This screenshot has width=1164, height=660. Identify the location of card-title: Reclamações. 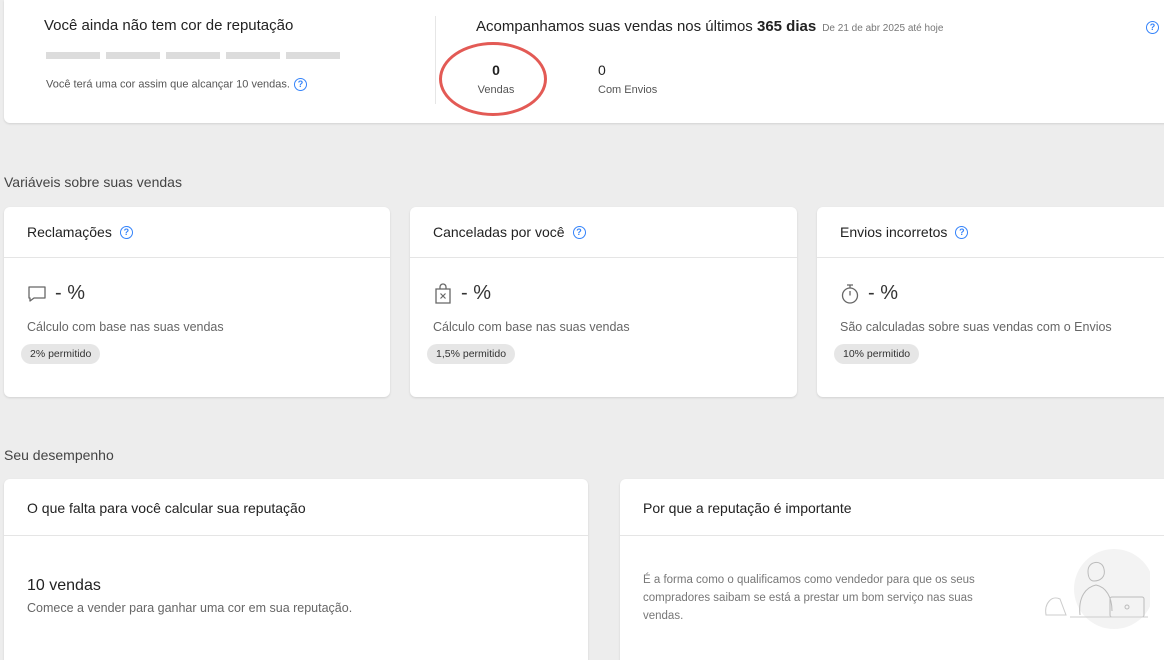
(69, 232).